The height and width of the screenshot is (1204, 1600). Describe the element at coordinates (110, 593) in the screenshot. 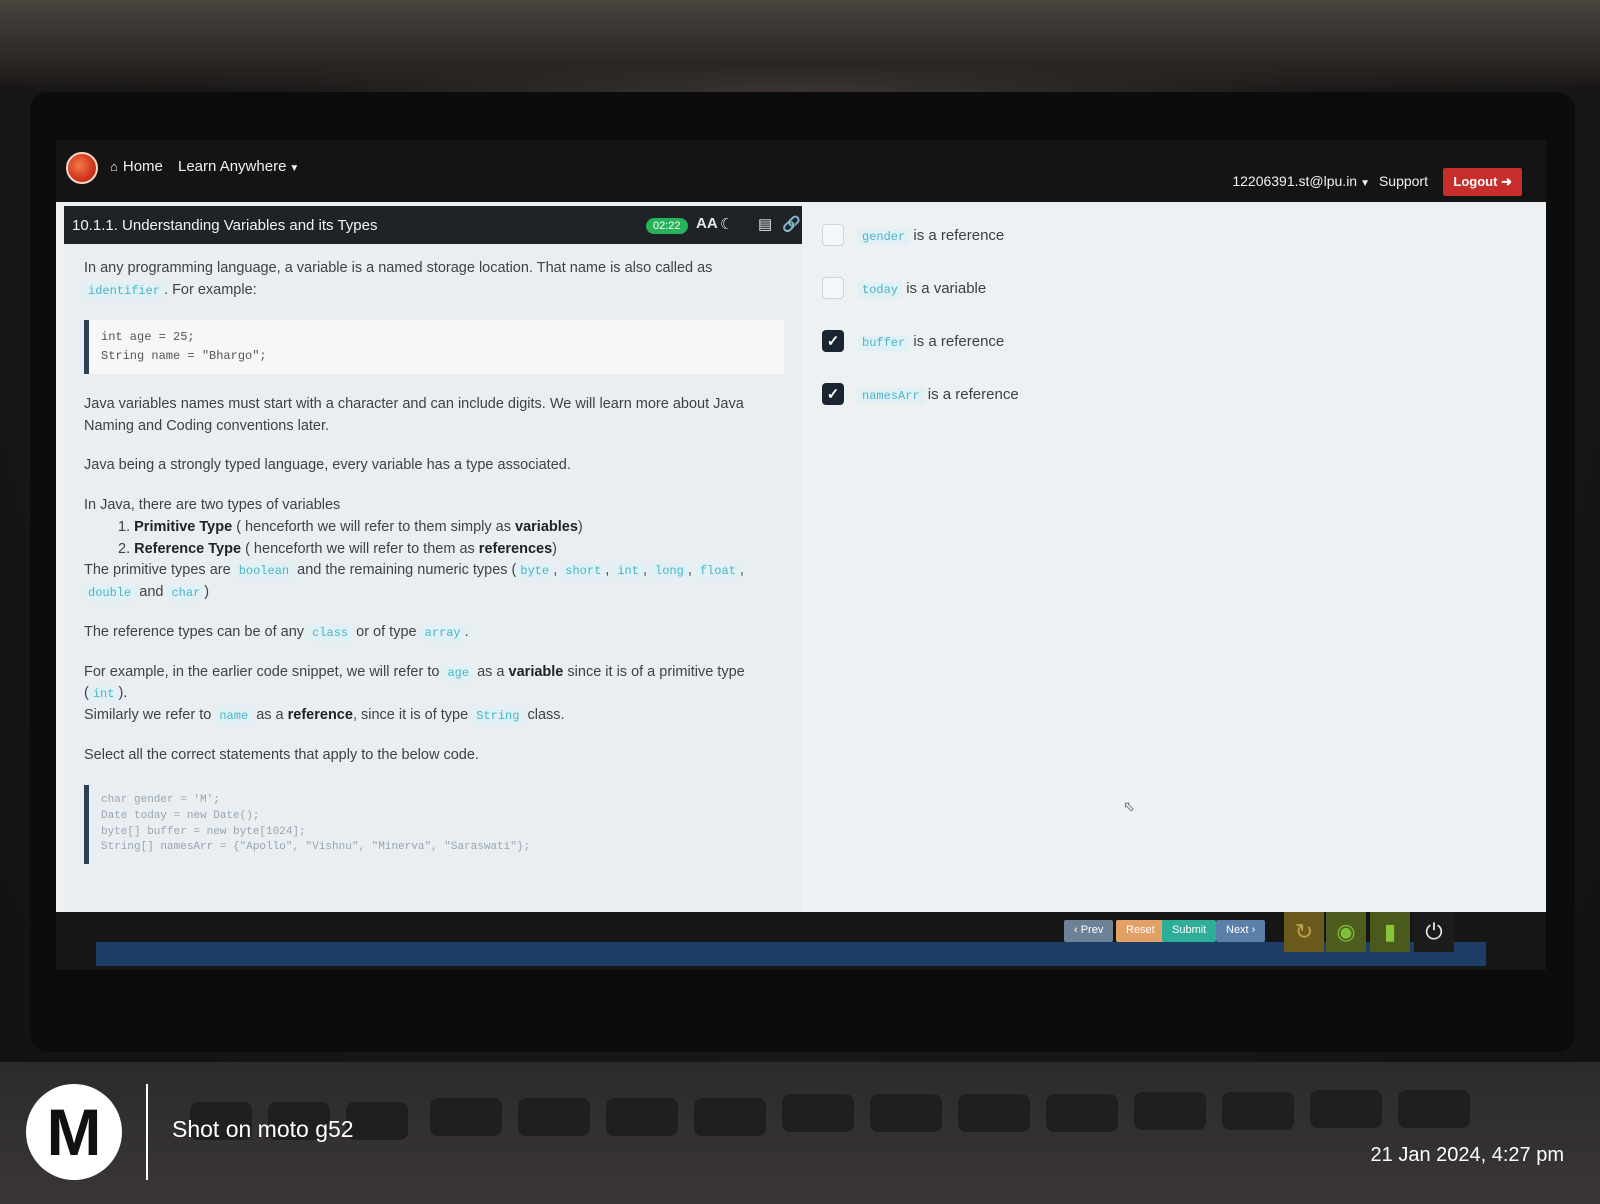

I see `code-double: double` at that location.